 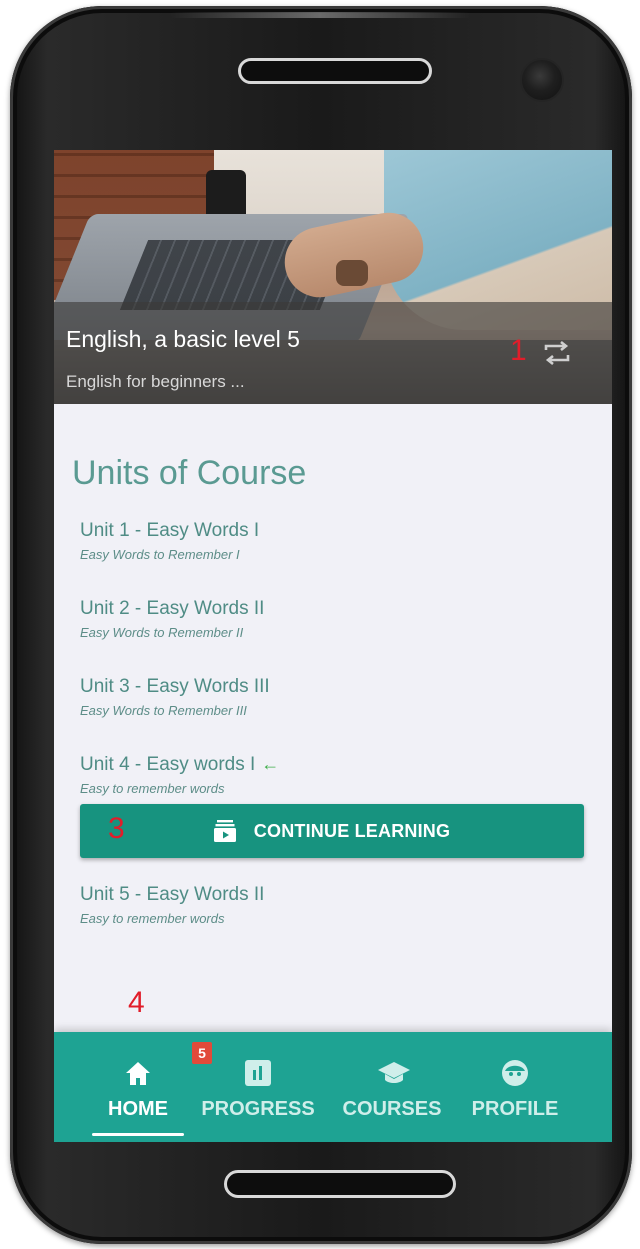 I want to click on unit-title: Unit 2 - Easy Words II, so click(x=172, y=608).